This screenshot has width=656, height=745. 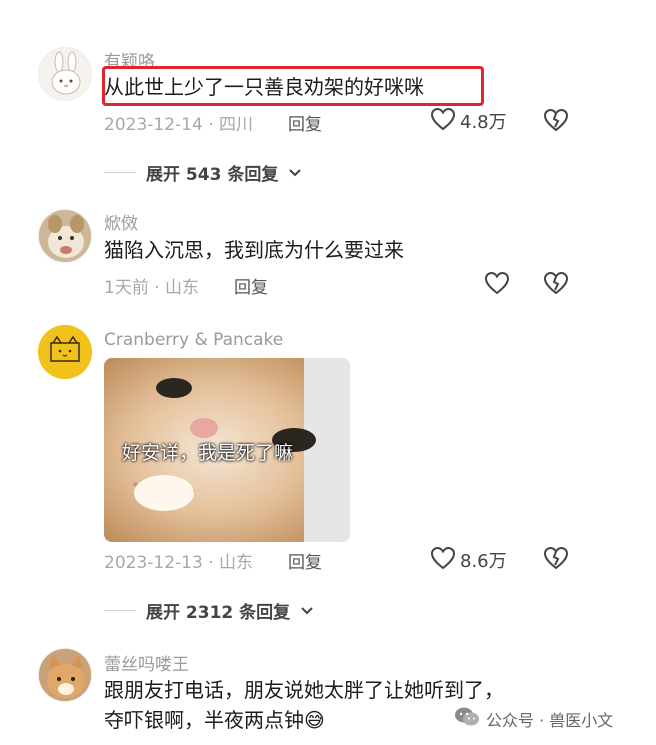 I want to click on date-location: 2023-12-13 · 山东, so click(x=179, y=563).